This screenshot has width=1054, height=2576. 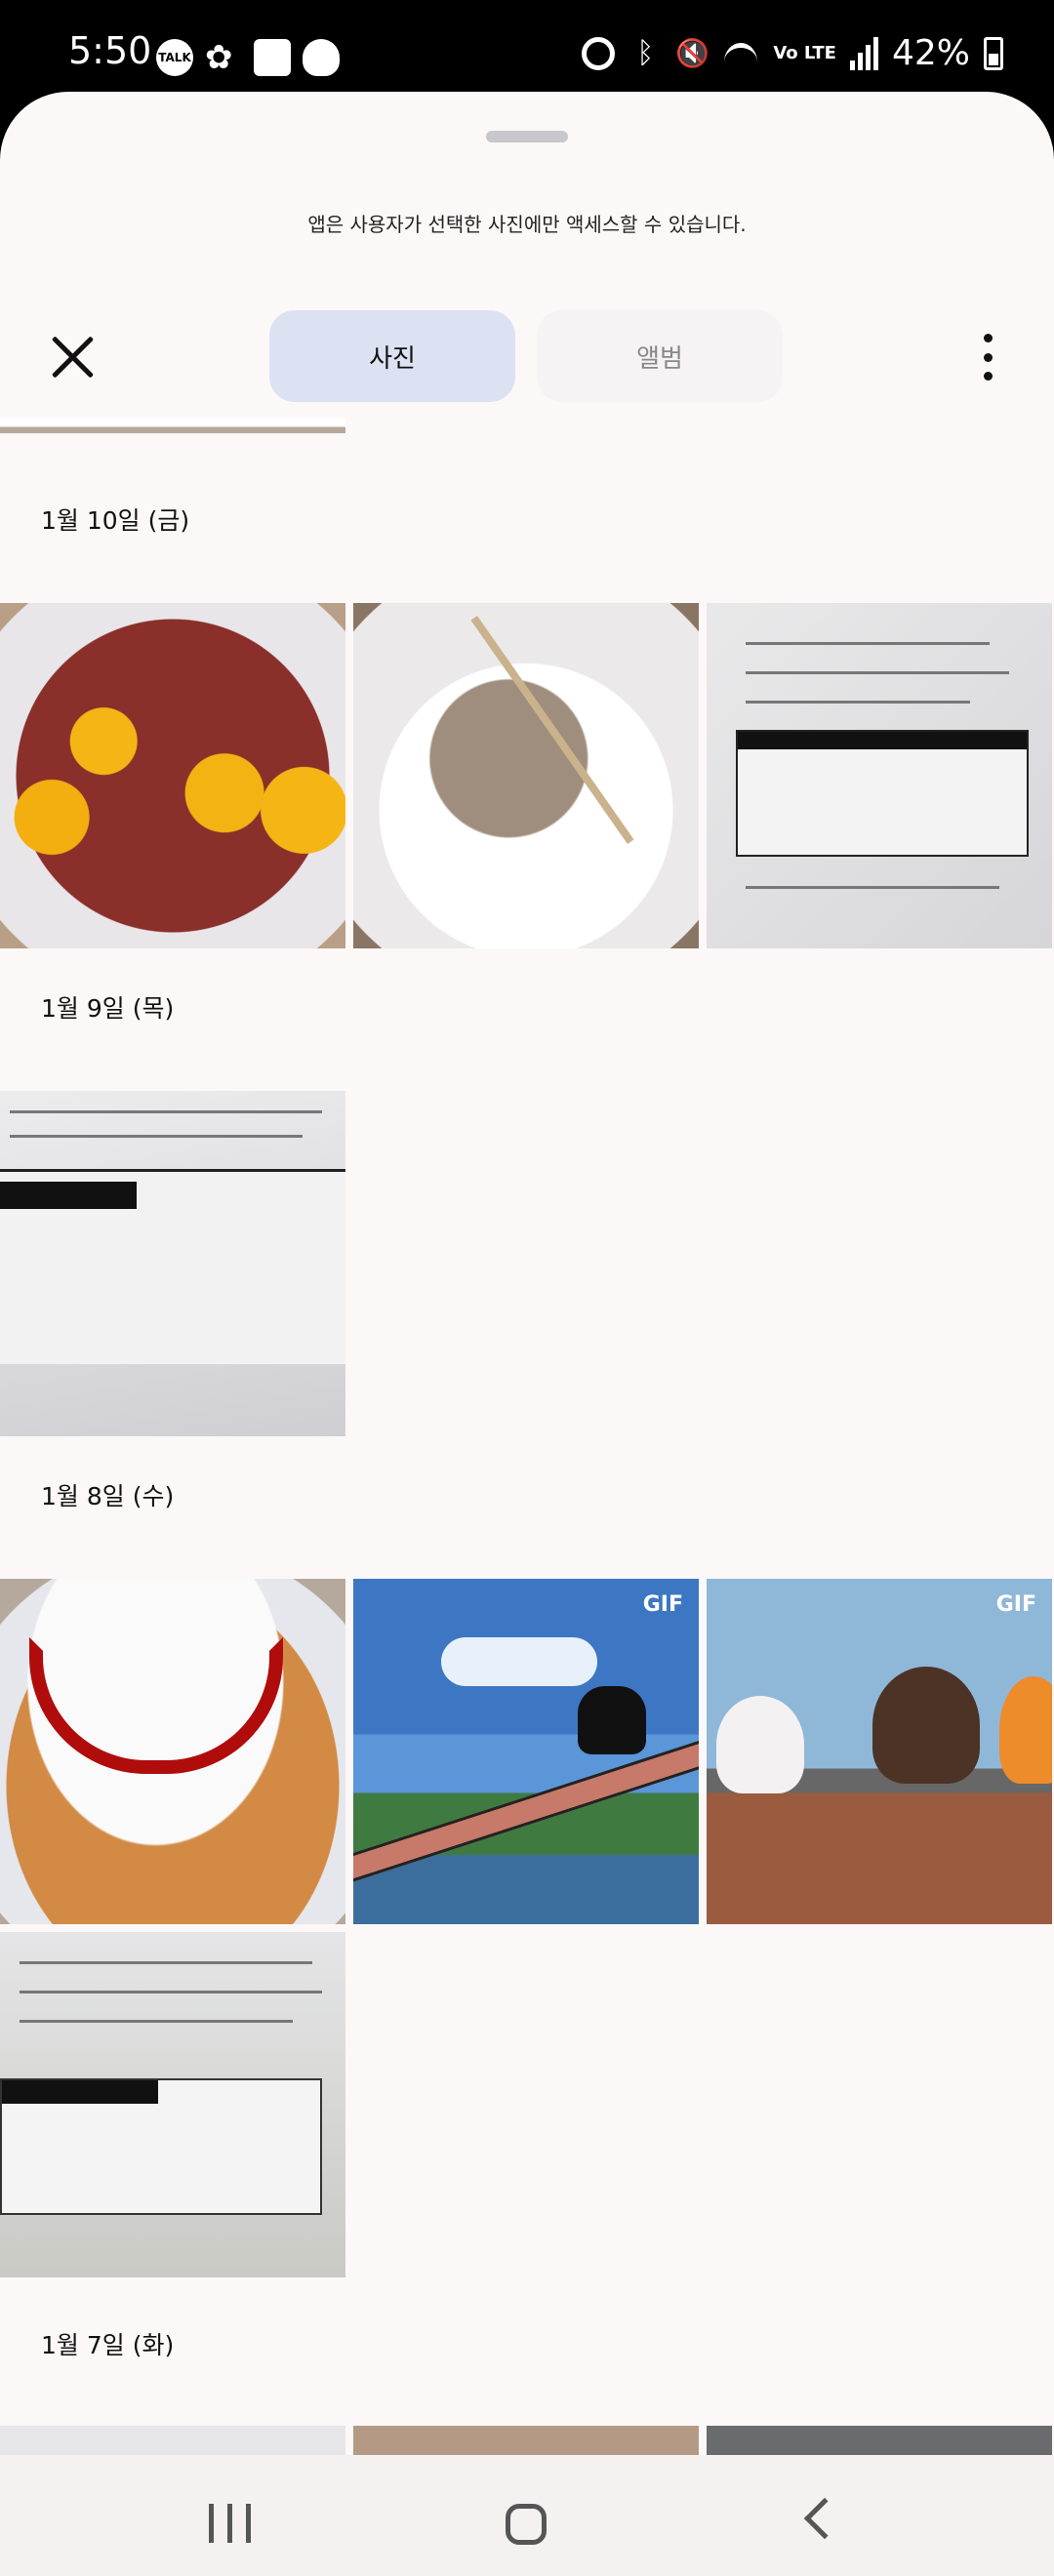 What do you see at coordinates (740, 53) in the screenshot?
I see `wifi-icon` at bounding box center [740, 53].